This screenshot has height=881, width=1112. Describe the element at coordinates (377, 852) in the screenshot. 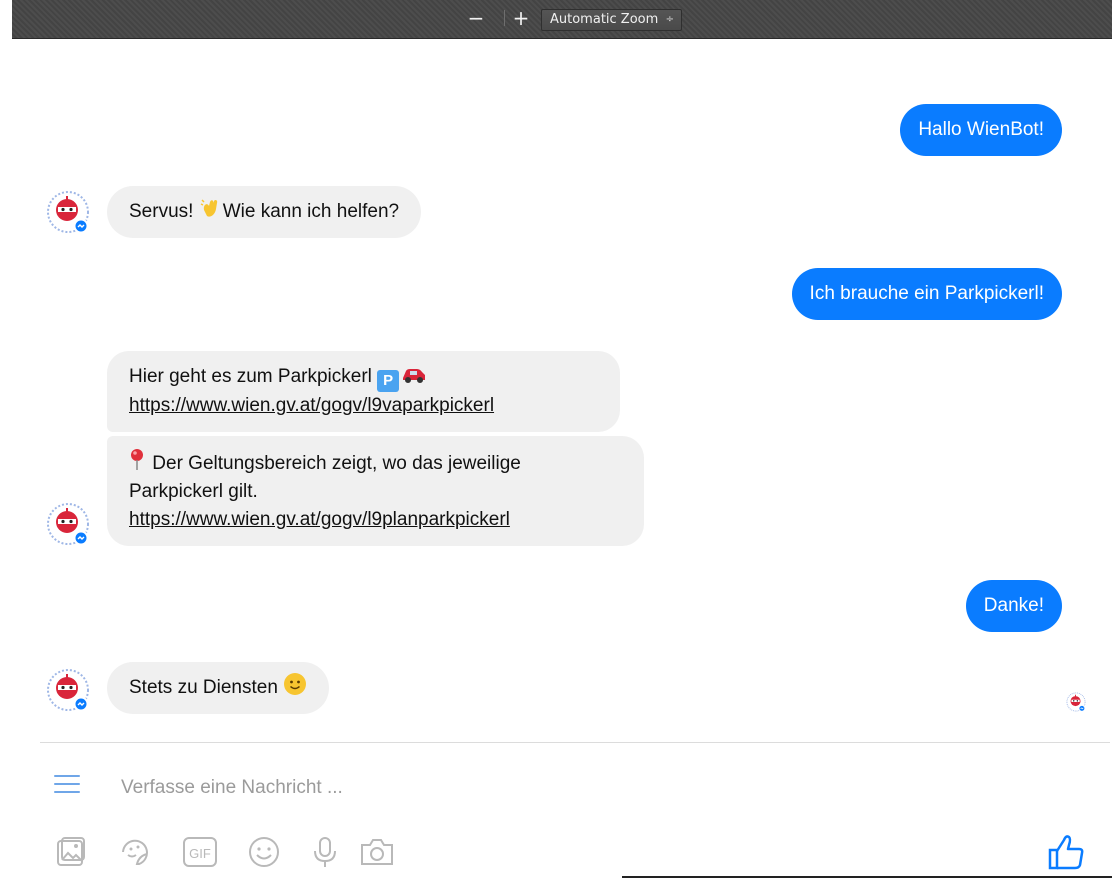

I see `camera-icon` at that location.